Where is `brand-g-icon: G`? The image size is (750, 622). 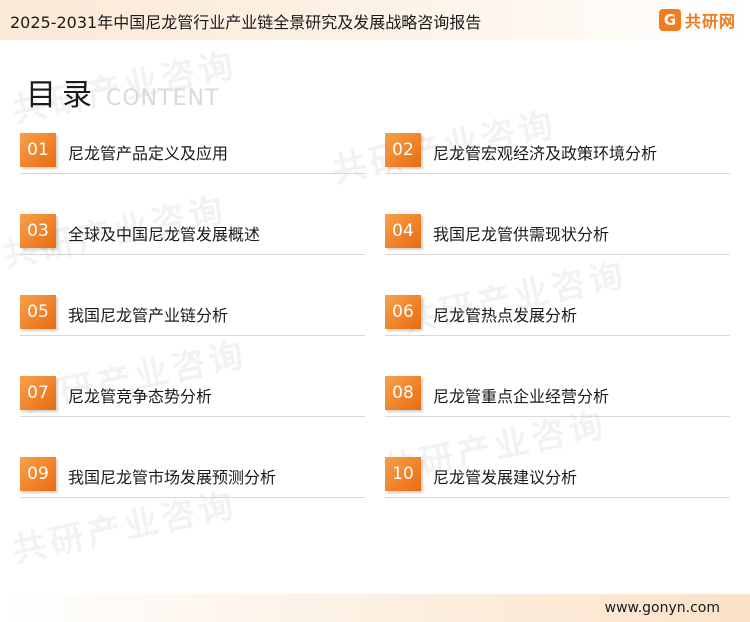 brand-g-icon: G is located at coordinates (669, 20).